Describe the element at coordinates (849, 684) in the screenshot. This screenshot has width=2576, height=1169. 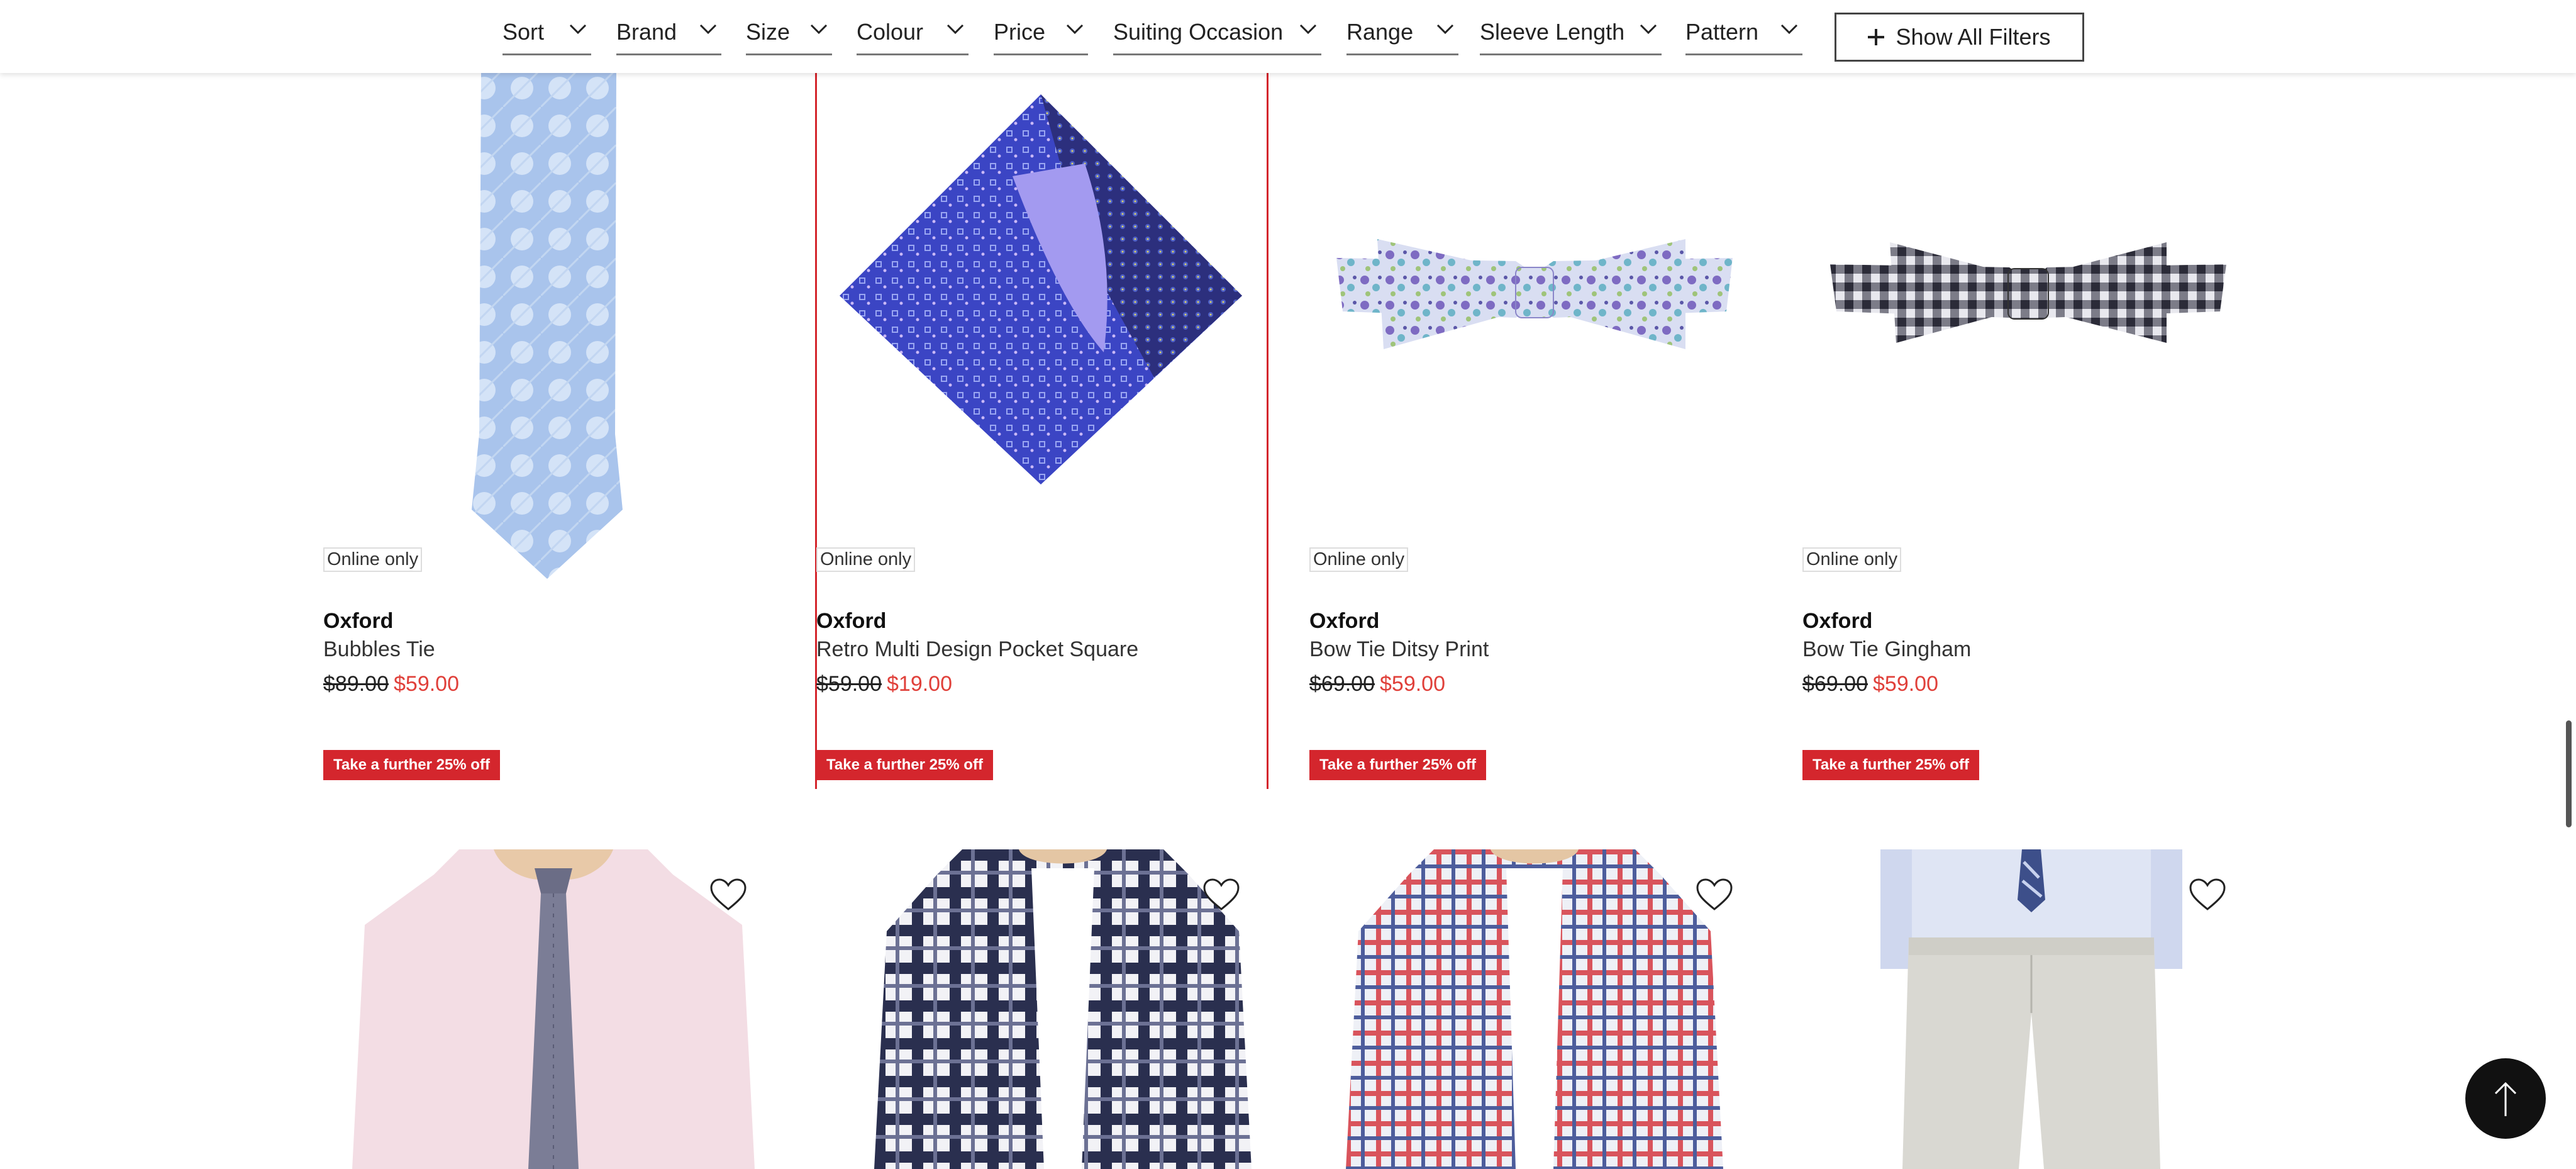
I see `original-price: $59.00` at that location.